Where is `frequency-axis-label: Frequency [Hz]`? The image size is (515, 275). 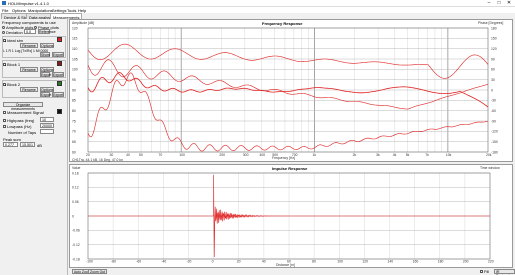 frequency-axis-label: Frequency [Hz] is located at coordinates (283, 158).